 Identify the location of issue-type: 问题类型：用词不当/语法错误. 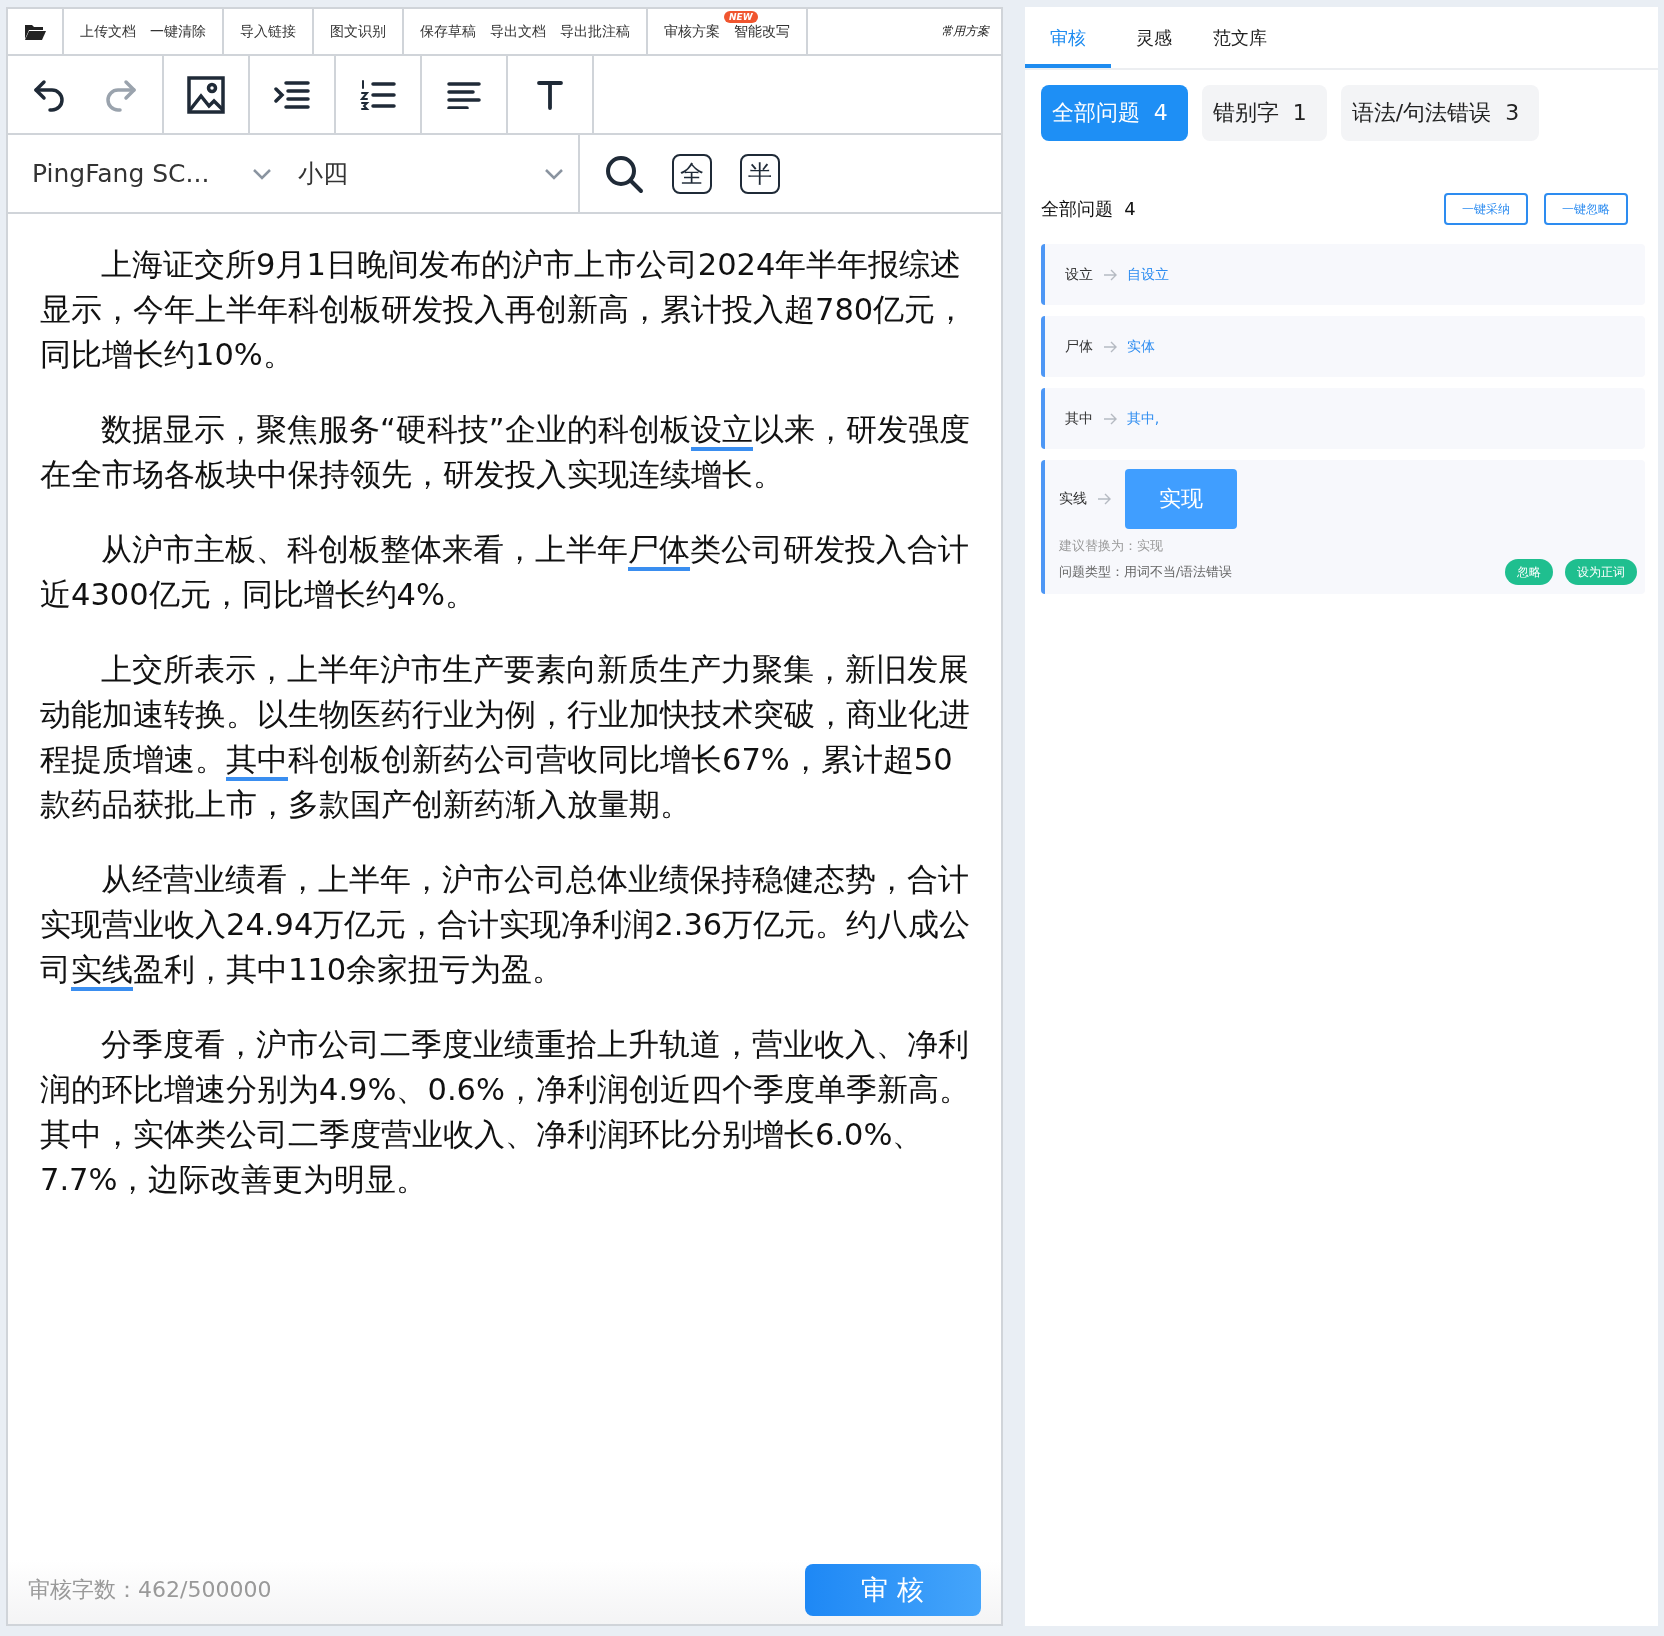
(1145, 572).